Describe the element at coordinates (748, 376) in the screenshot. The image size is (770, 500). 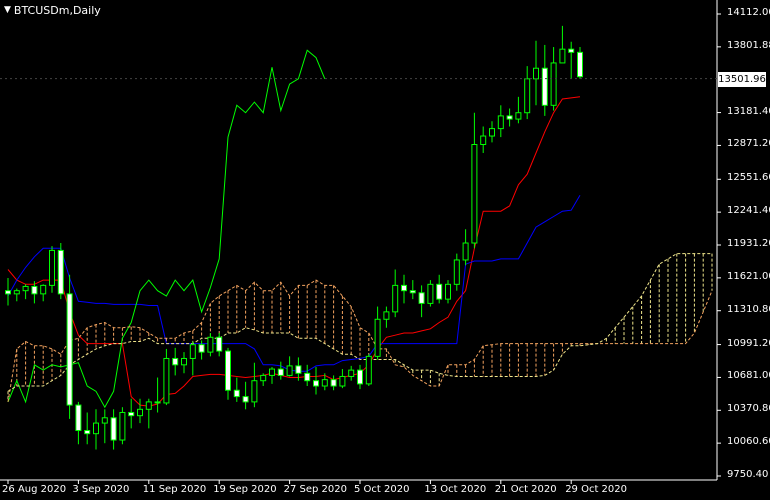
I see `price-tick-label: 10681.00` at that location.